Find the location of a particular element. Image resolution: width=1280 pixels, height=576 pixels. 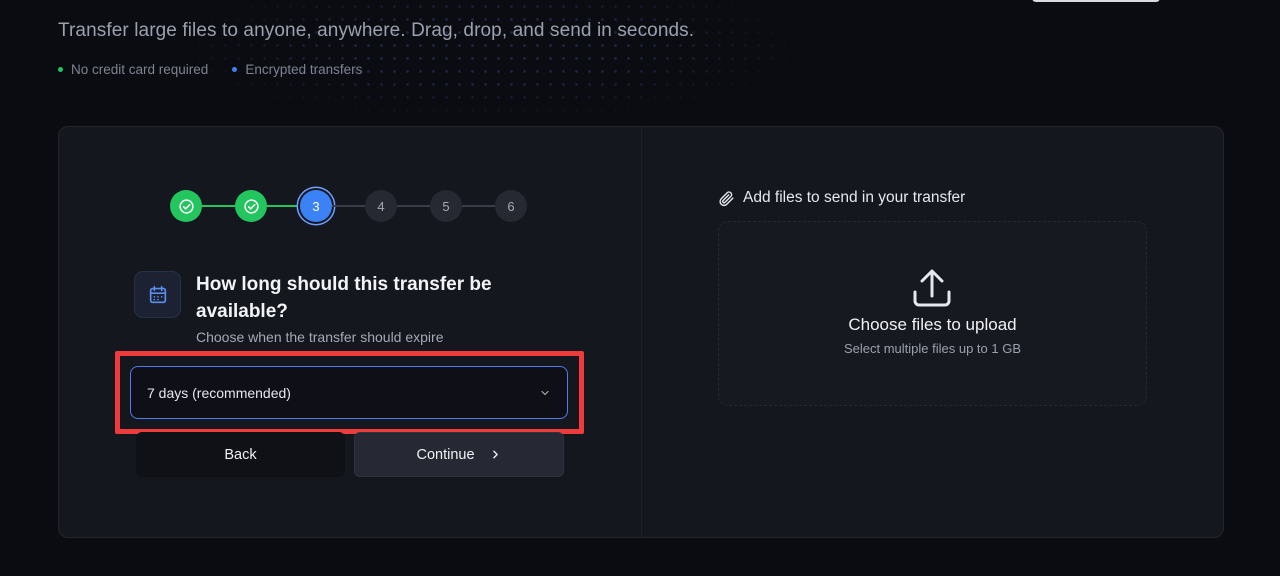

continue-button: Continue is located at coordinates (459, 454).